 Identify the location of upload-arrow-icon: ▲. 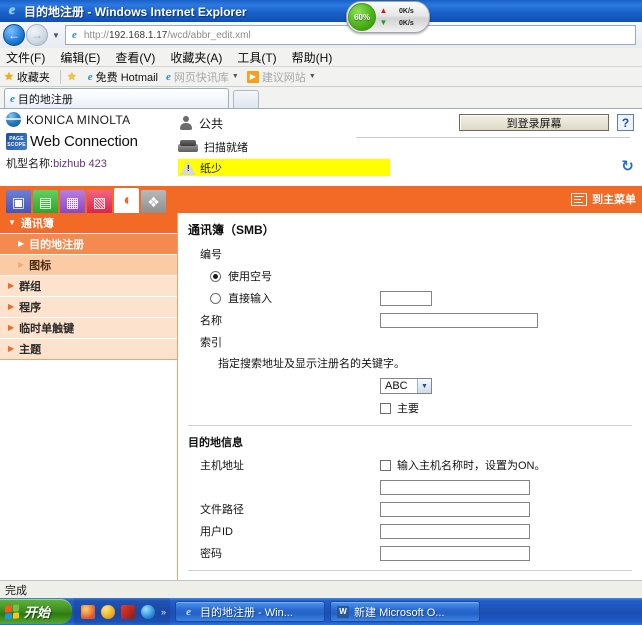
(383, 10).